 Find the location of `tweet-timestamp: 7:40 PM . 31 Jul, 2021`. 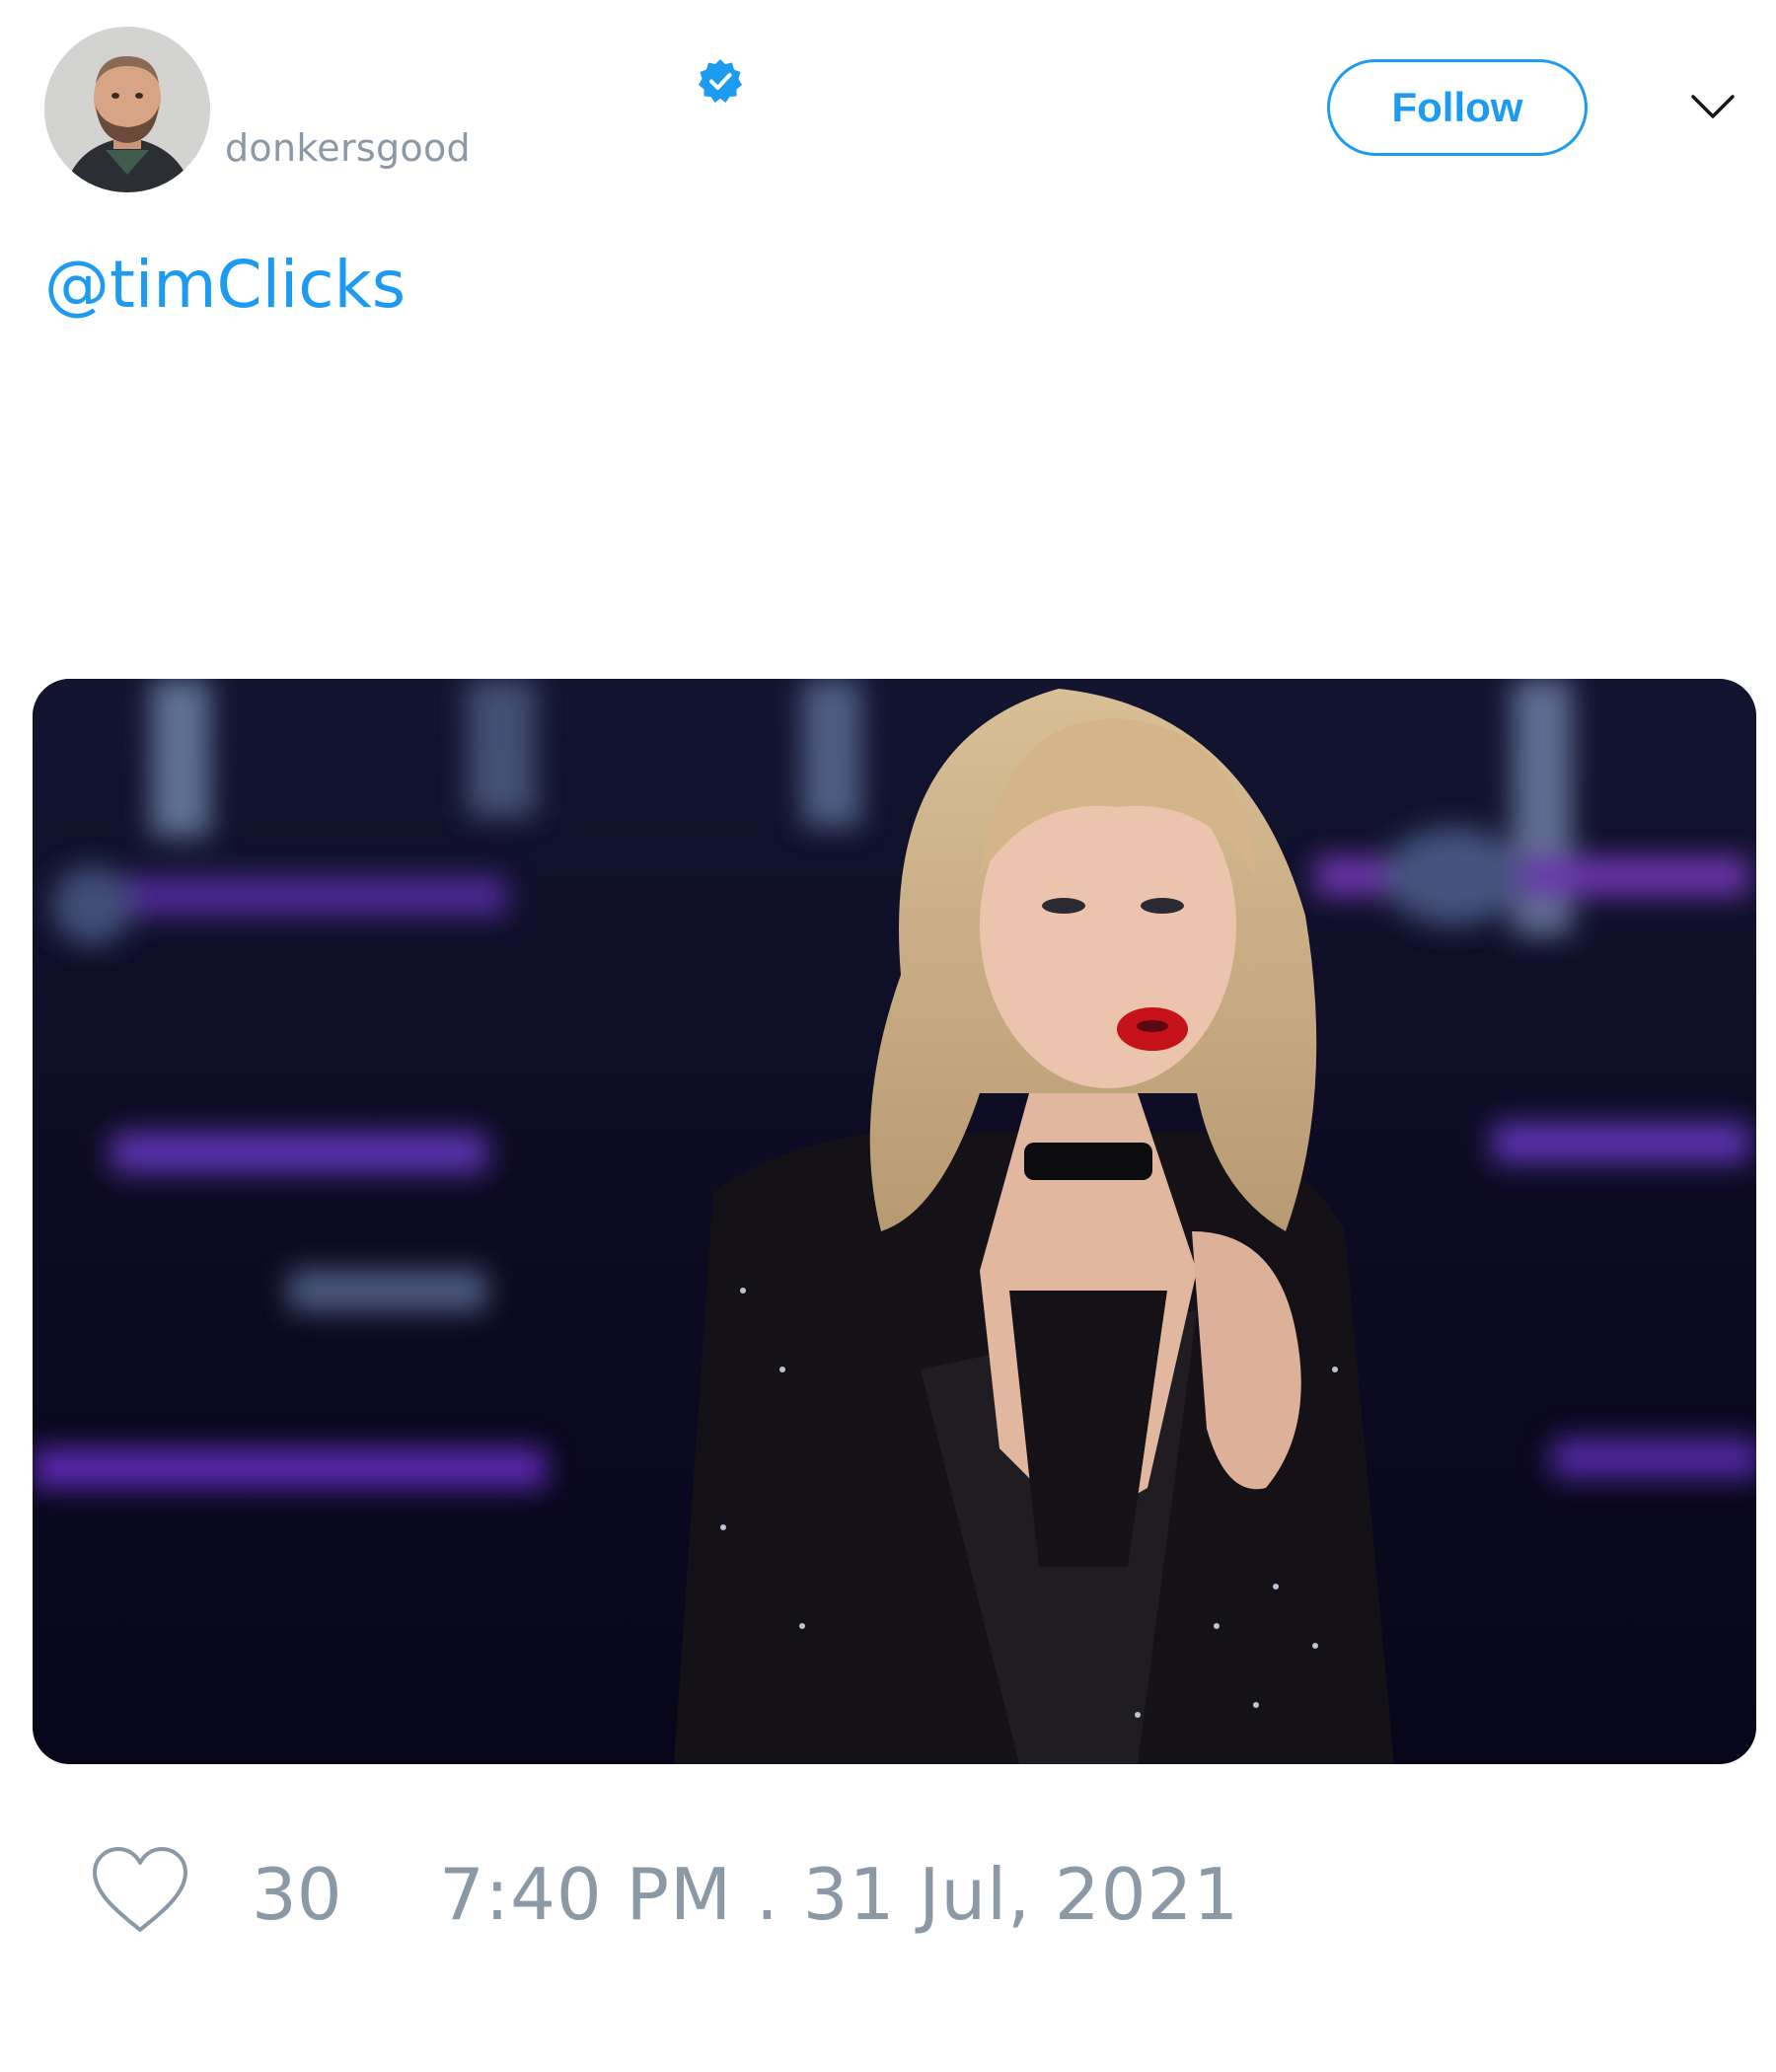

tweet-timestamp: 7:40 PM . 31 Jul, 2021 is located at coordinates (839, 1895).